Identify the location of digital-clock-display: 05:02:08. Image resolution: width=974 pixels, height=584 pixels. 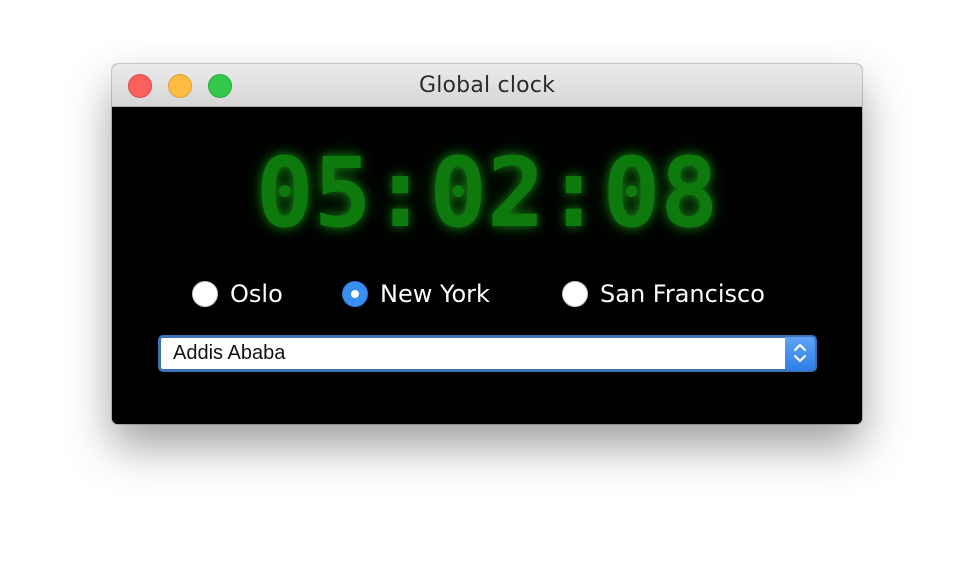
(487, 193).